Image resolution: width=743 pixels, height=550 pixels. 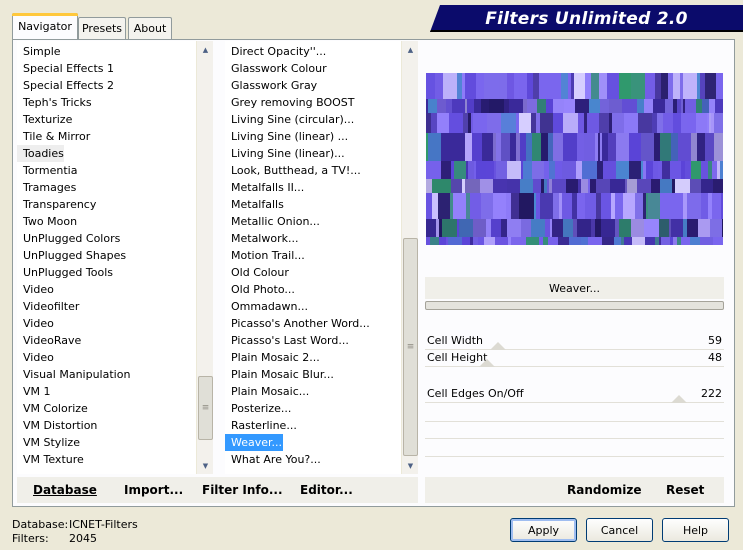 What do you see at coordinates (65, 490) in the screenshot?
I see `database-button: Database` at bounding box center [65, 490].